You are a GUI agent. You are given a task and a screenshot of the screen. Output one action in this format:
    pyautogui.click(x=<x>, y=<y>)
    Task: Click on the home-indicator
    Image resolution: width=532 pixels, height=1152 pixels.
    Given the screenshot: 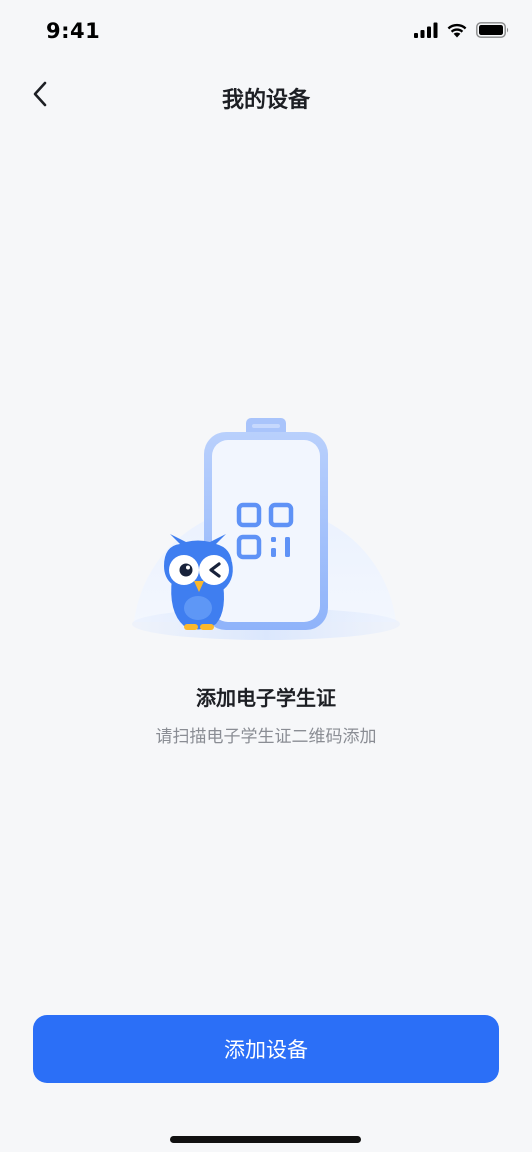 What is the action you would take?
    pyautogui.click(x=265, y=1139)
    